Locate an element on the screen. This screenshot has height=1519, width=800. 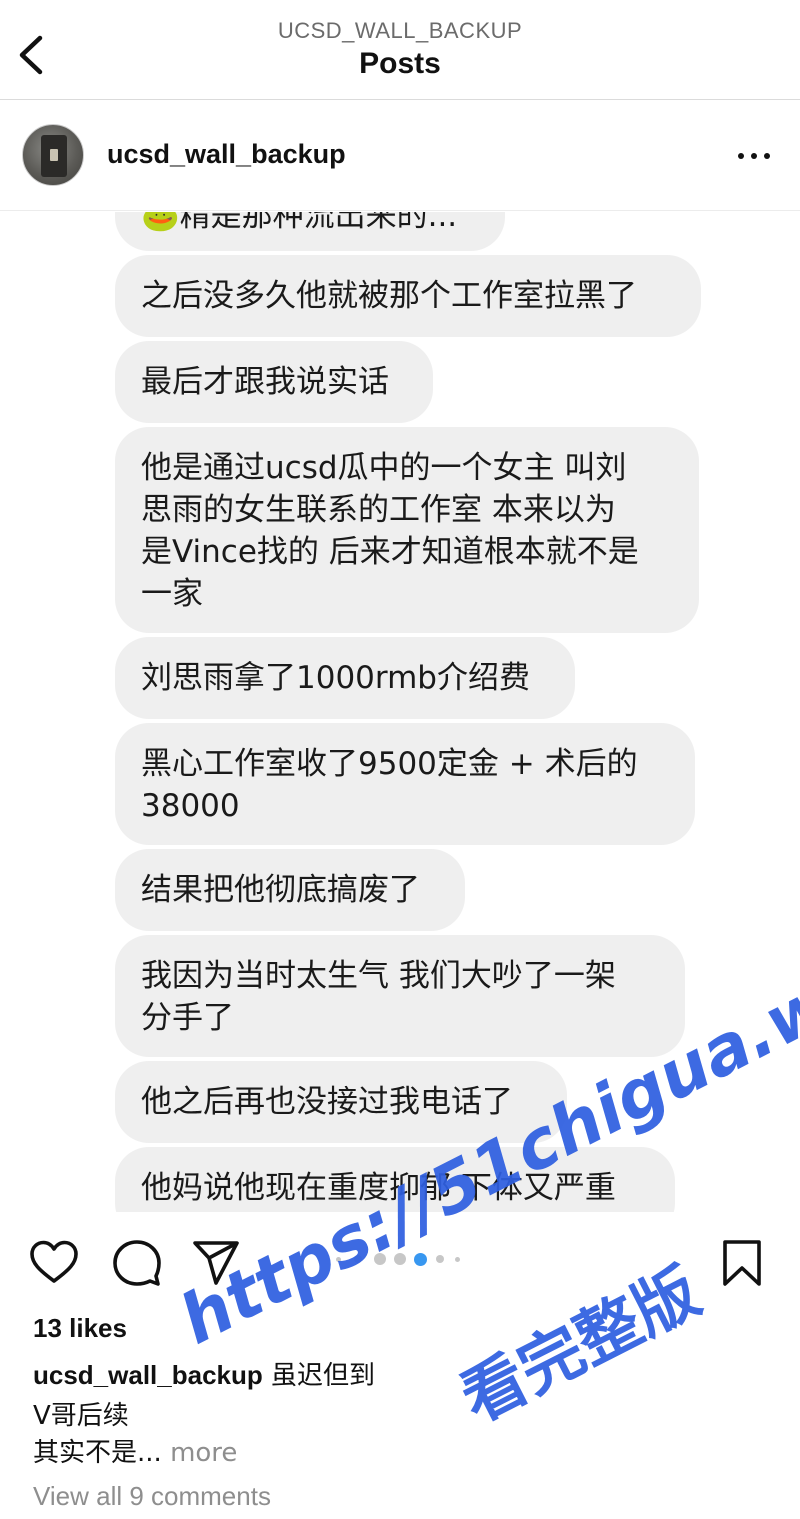
chat-message-bubble: 黑心工作室收了9500定金 + 术后的 38000 is located at coordinates (405, 784).